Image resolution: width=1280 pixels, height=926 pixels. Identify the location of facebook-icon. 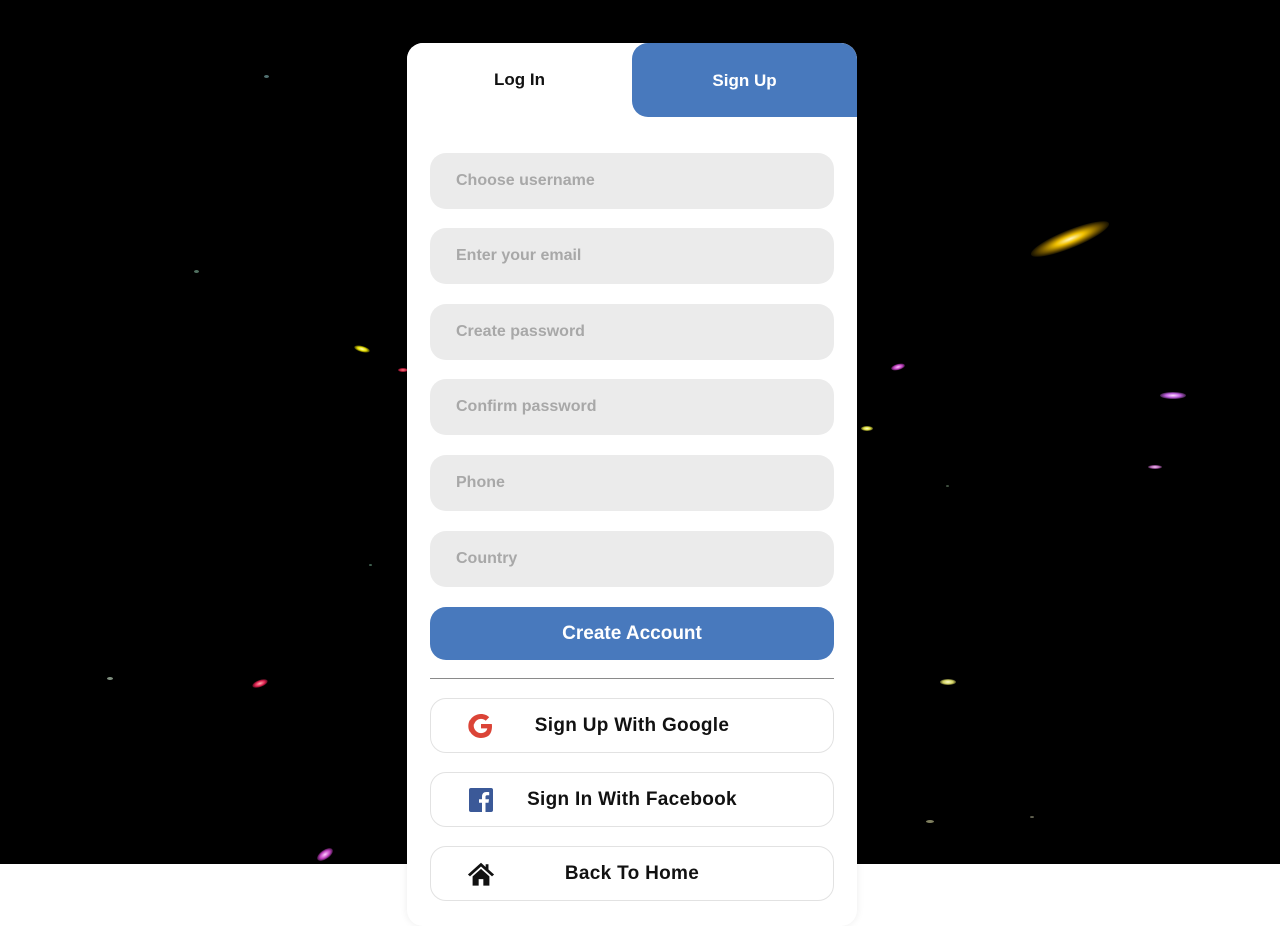
(481, 800).